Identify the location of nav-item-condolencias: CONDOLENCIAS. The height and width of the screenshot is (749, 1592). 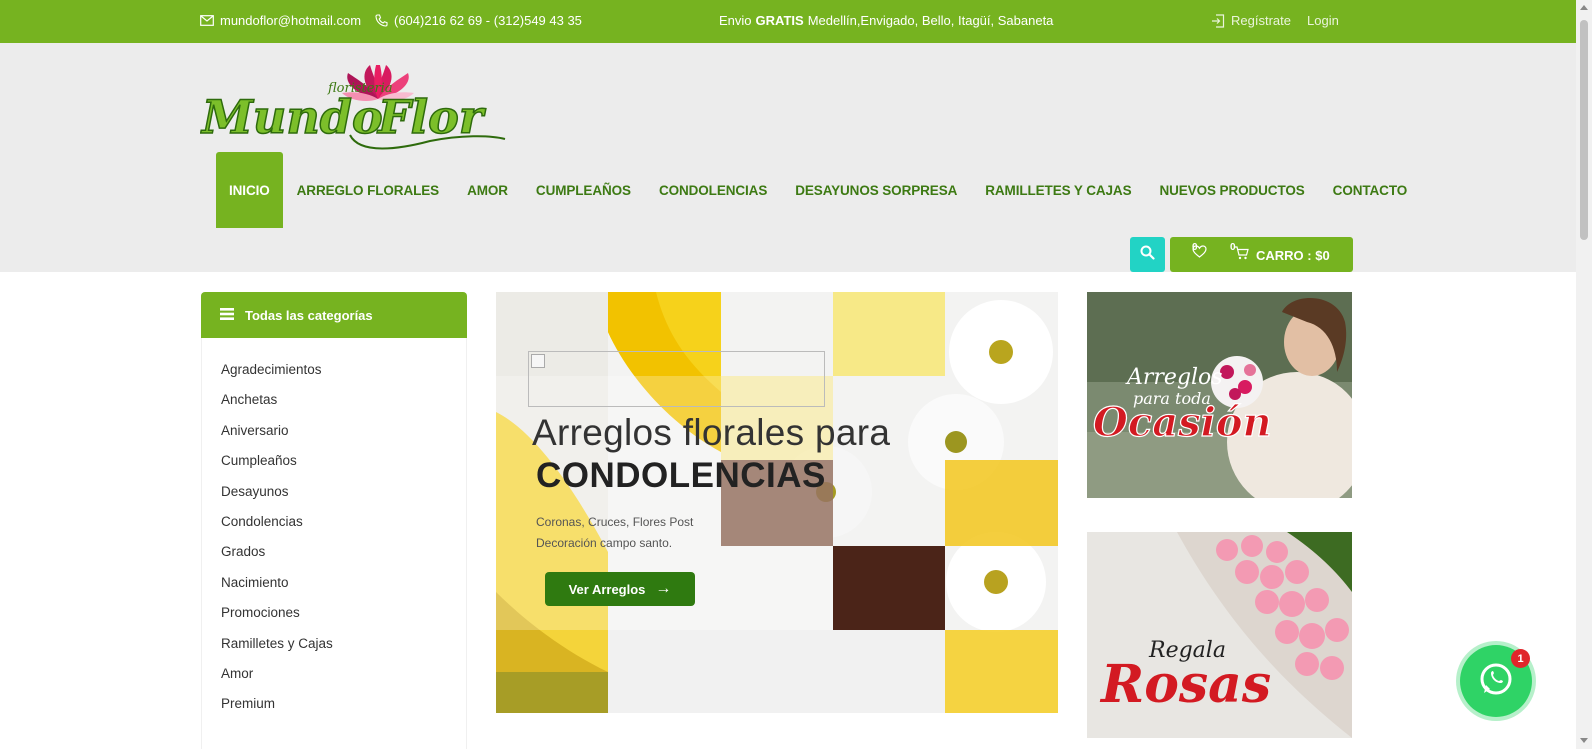
(713, 190).